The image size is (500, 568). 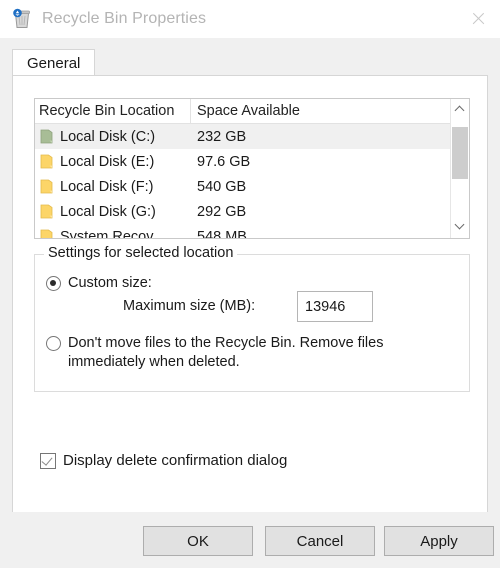 I want to click on row-location-label: Local Disk (F:), so click(x=107, y=186).